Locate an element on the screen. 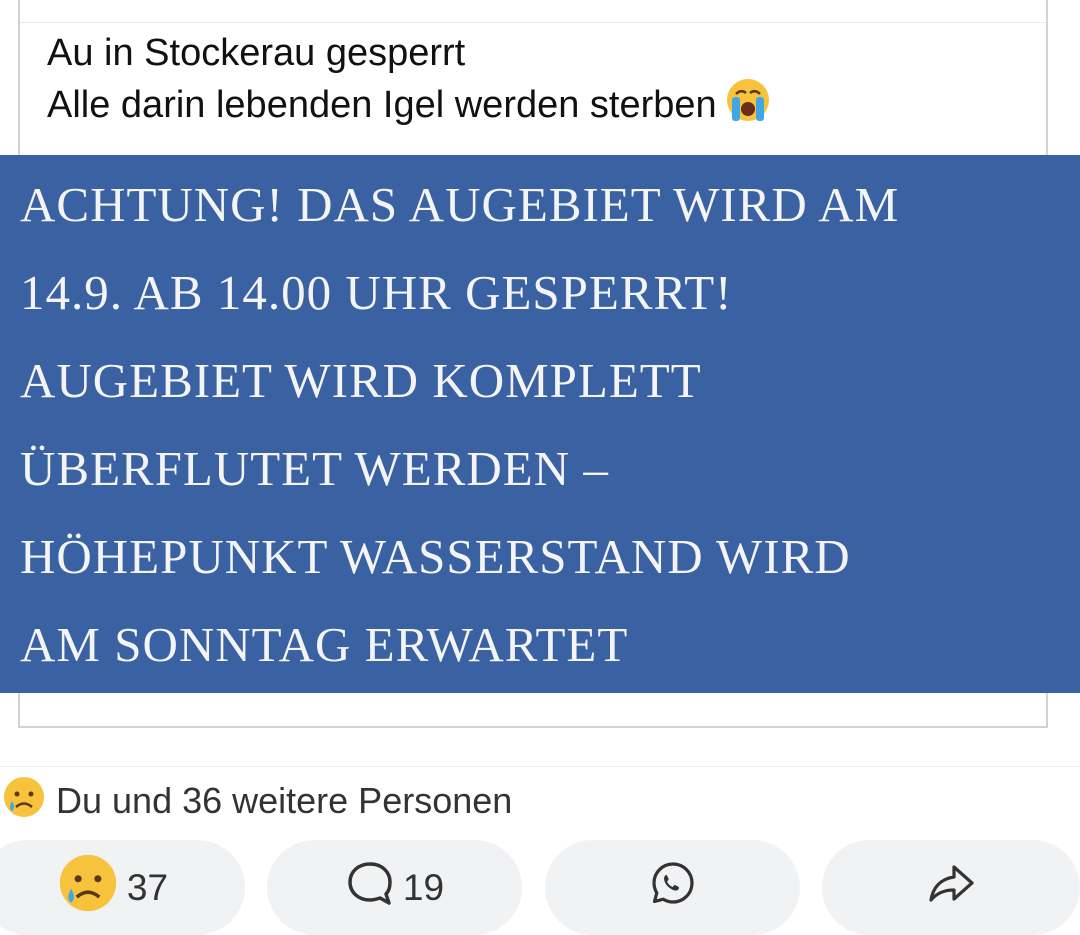  reaction-count: 37 is located at coordinates (147, 887).